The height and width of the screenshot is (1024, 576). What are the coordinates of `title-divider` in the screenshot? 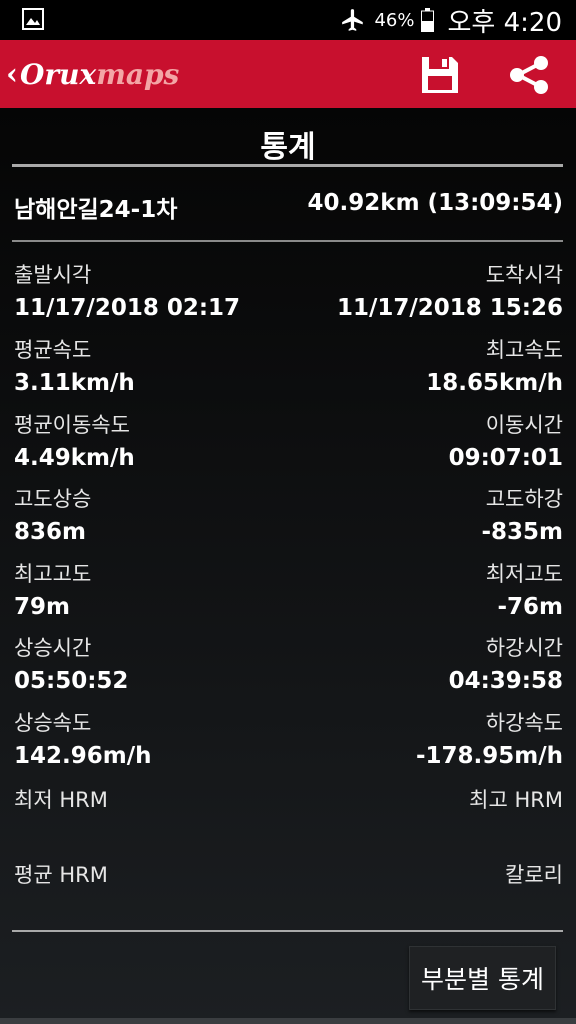 It's located at (287, 165).